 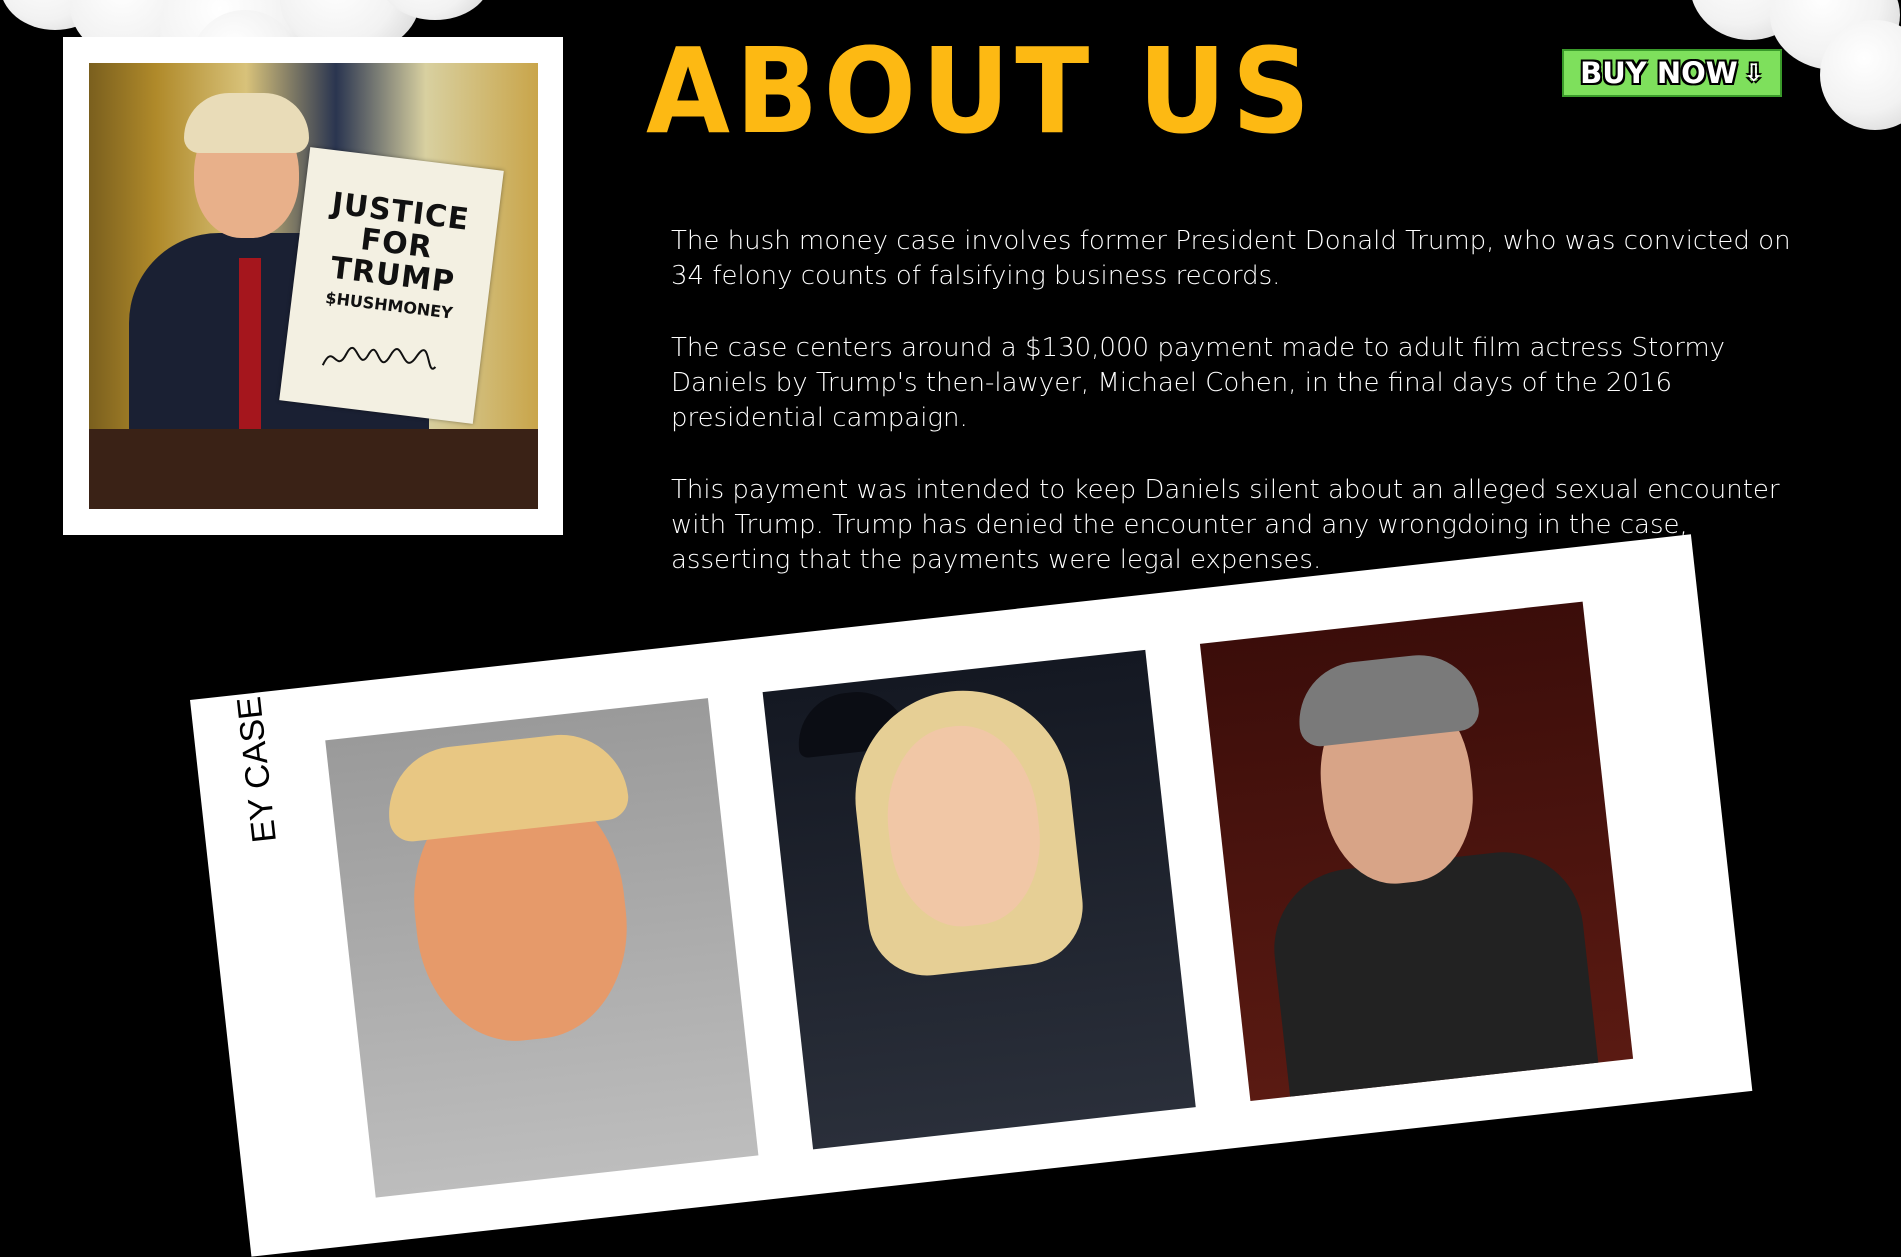 I want to click on hero-photo-frame: JUSTICE FOR TRUMP $HUSHMONEY, so click(x=313, y=286).